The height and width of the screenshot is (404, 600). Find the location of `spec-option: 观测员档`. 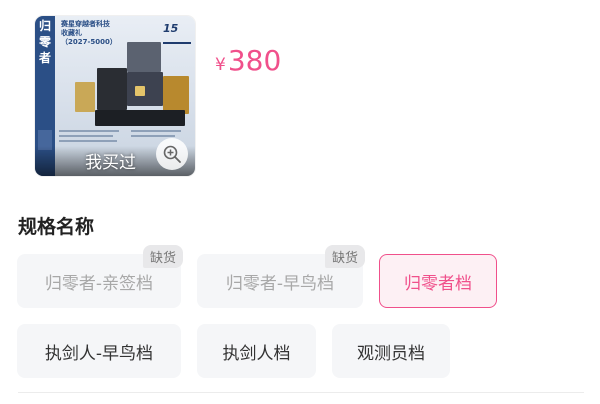

spec-option: 观测员档 is located at coordinates (391, 351).